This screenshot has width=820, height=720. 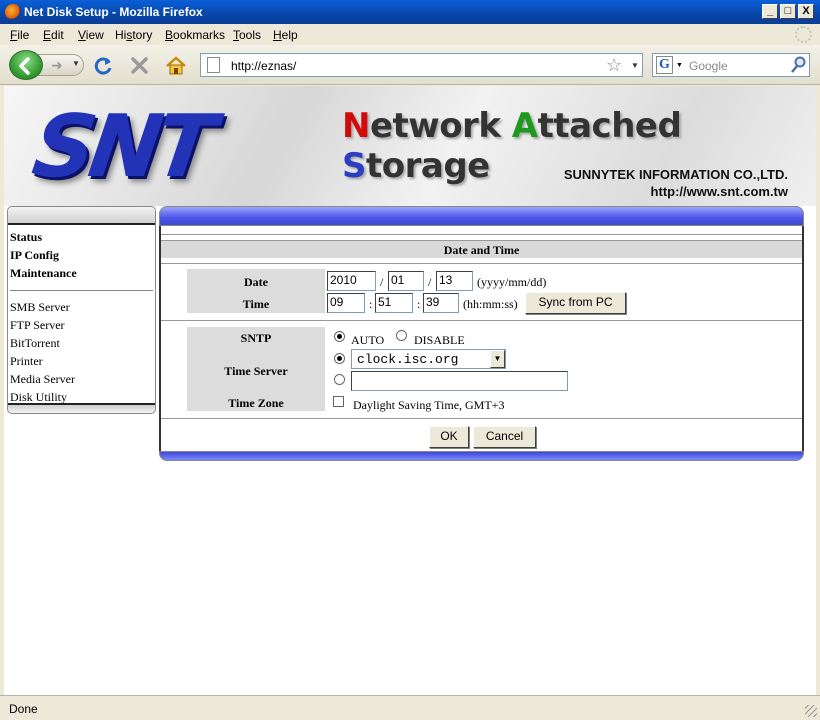 What do you see at coordinates (421, 65) in the screenshot?
I see `address-bar: http://eznas/ ☆ ▼` at bounding box center [421, 65].